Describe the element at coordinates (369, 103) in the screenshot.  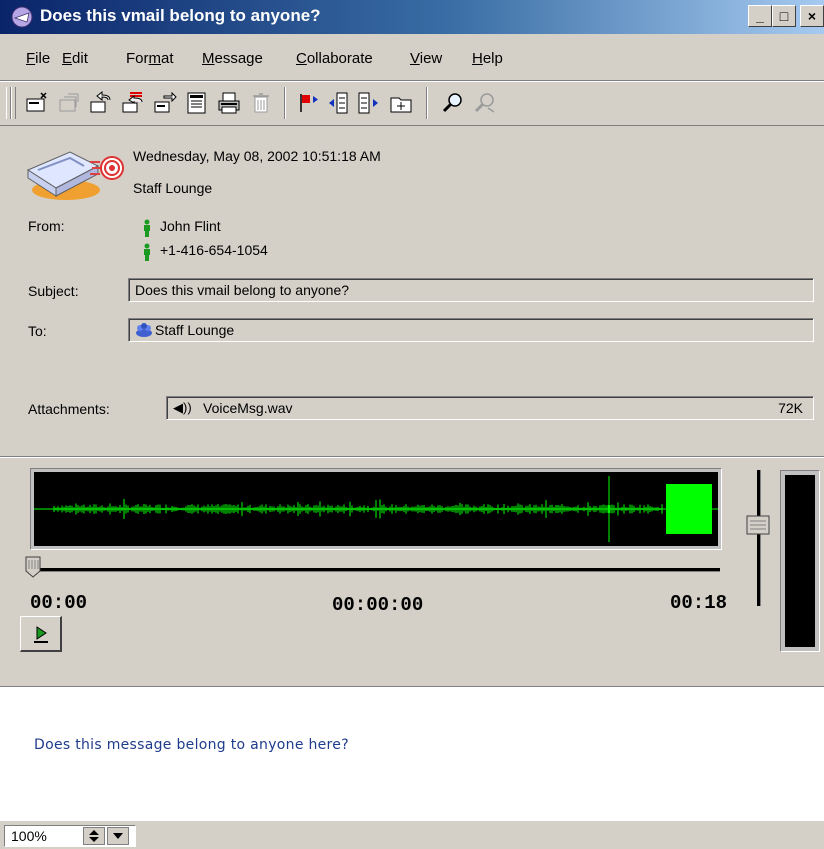
I see `next-icon` at that location.